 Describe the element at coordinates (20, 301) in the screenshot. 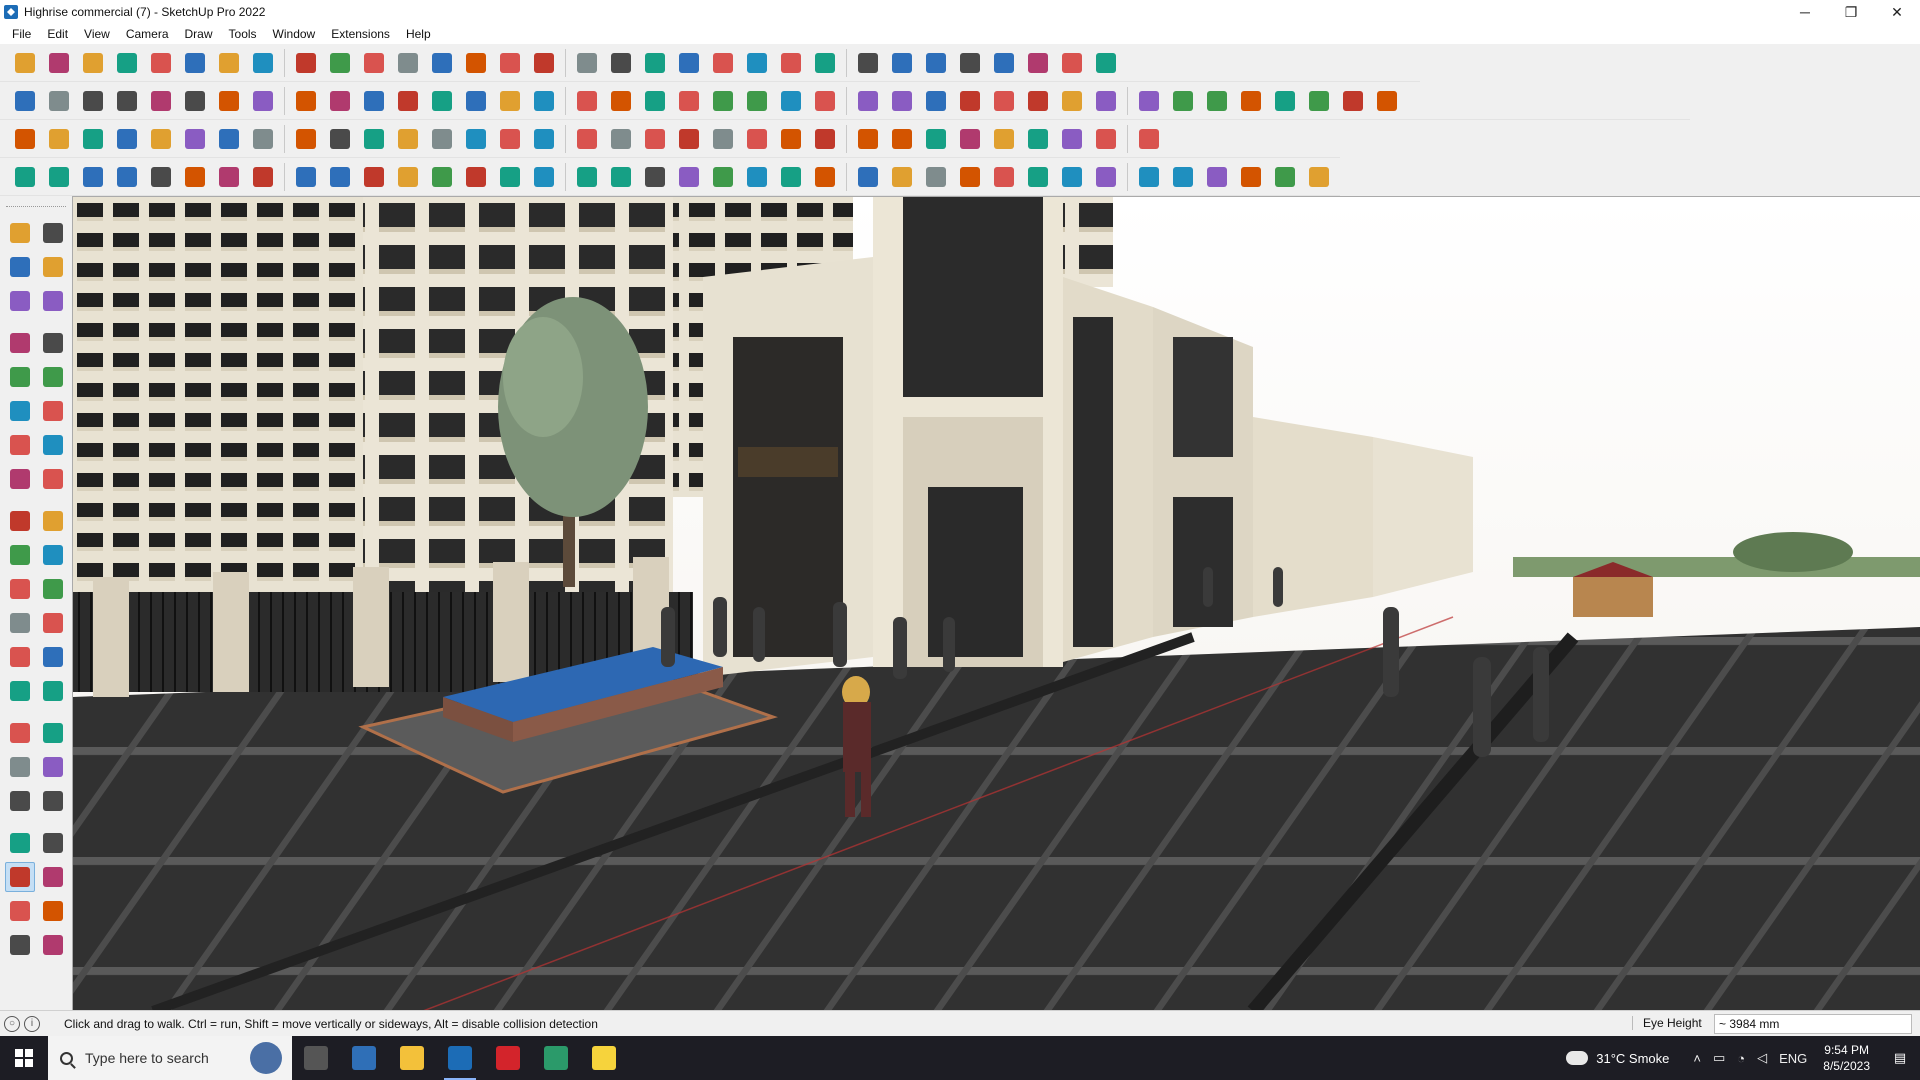

I see `make-component-button` at that location.